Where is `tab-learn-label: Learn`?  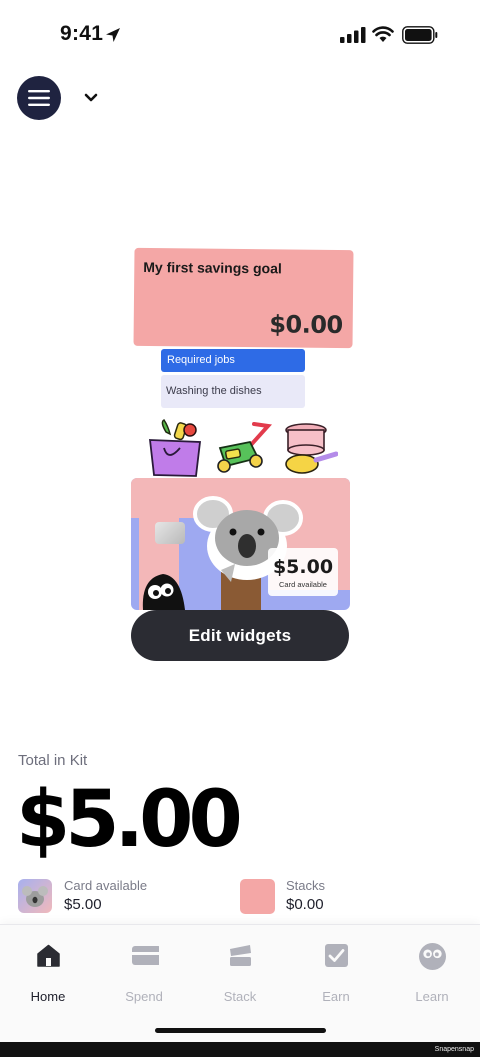 tab-learn-label: Learn is located at coordinates (432, 996).